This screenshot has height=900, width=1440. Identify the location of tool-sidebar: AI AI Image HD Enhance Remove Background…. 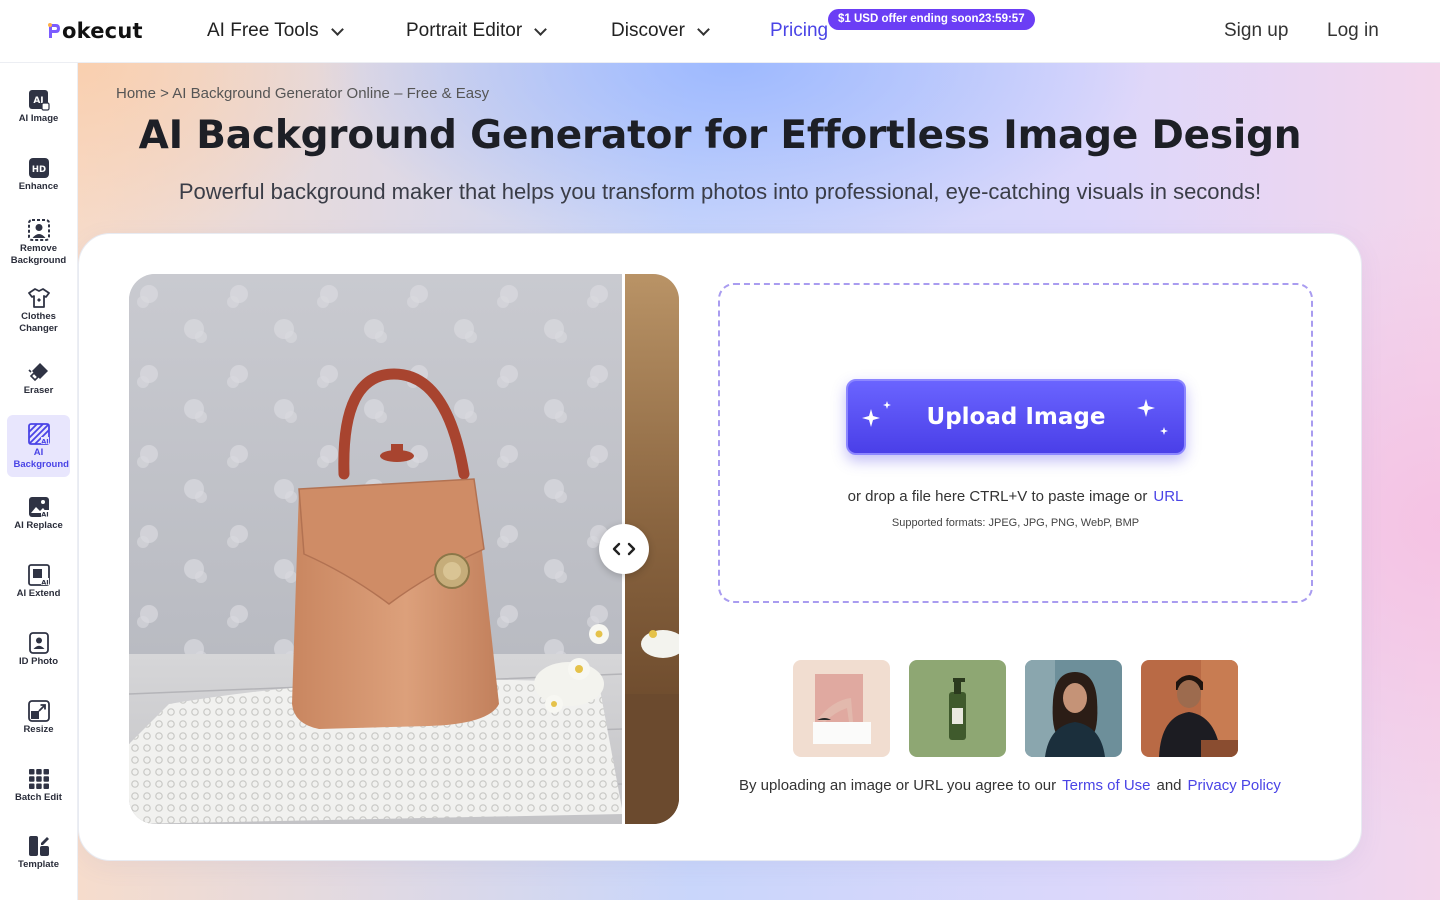
(39, 481).